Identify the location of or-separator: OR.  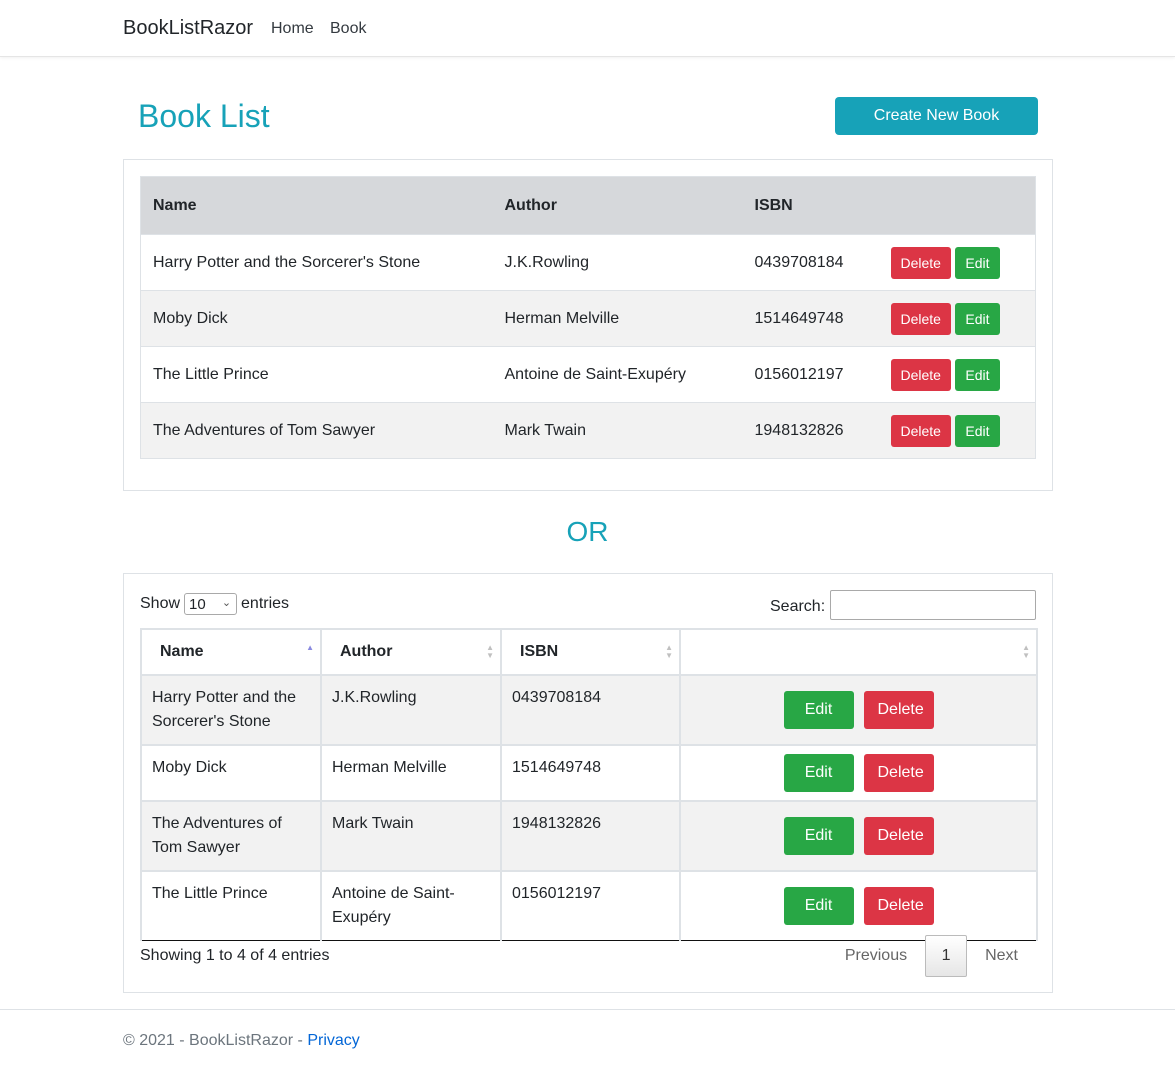
(587, 531).